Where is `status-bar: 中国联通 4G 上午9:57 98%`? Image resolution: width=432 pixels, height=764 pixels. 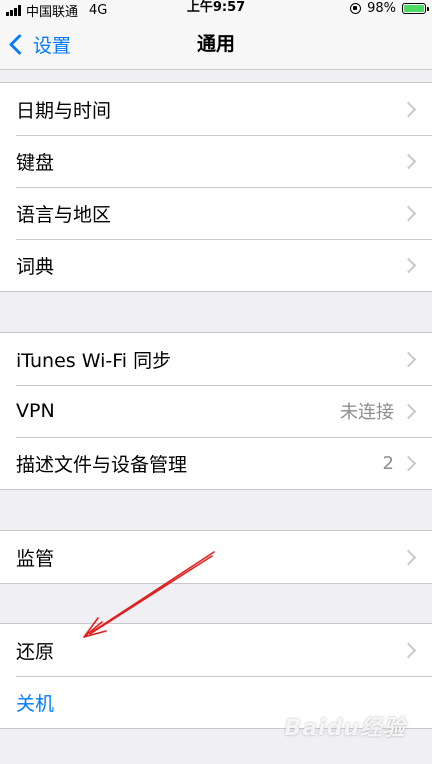 status-bar: 中国联通 4G 上午9:57 98% is located at coordinates (216, 10).